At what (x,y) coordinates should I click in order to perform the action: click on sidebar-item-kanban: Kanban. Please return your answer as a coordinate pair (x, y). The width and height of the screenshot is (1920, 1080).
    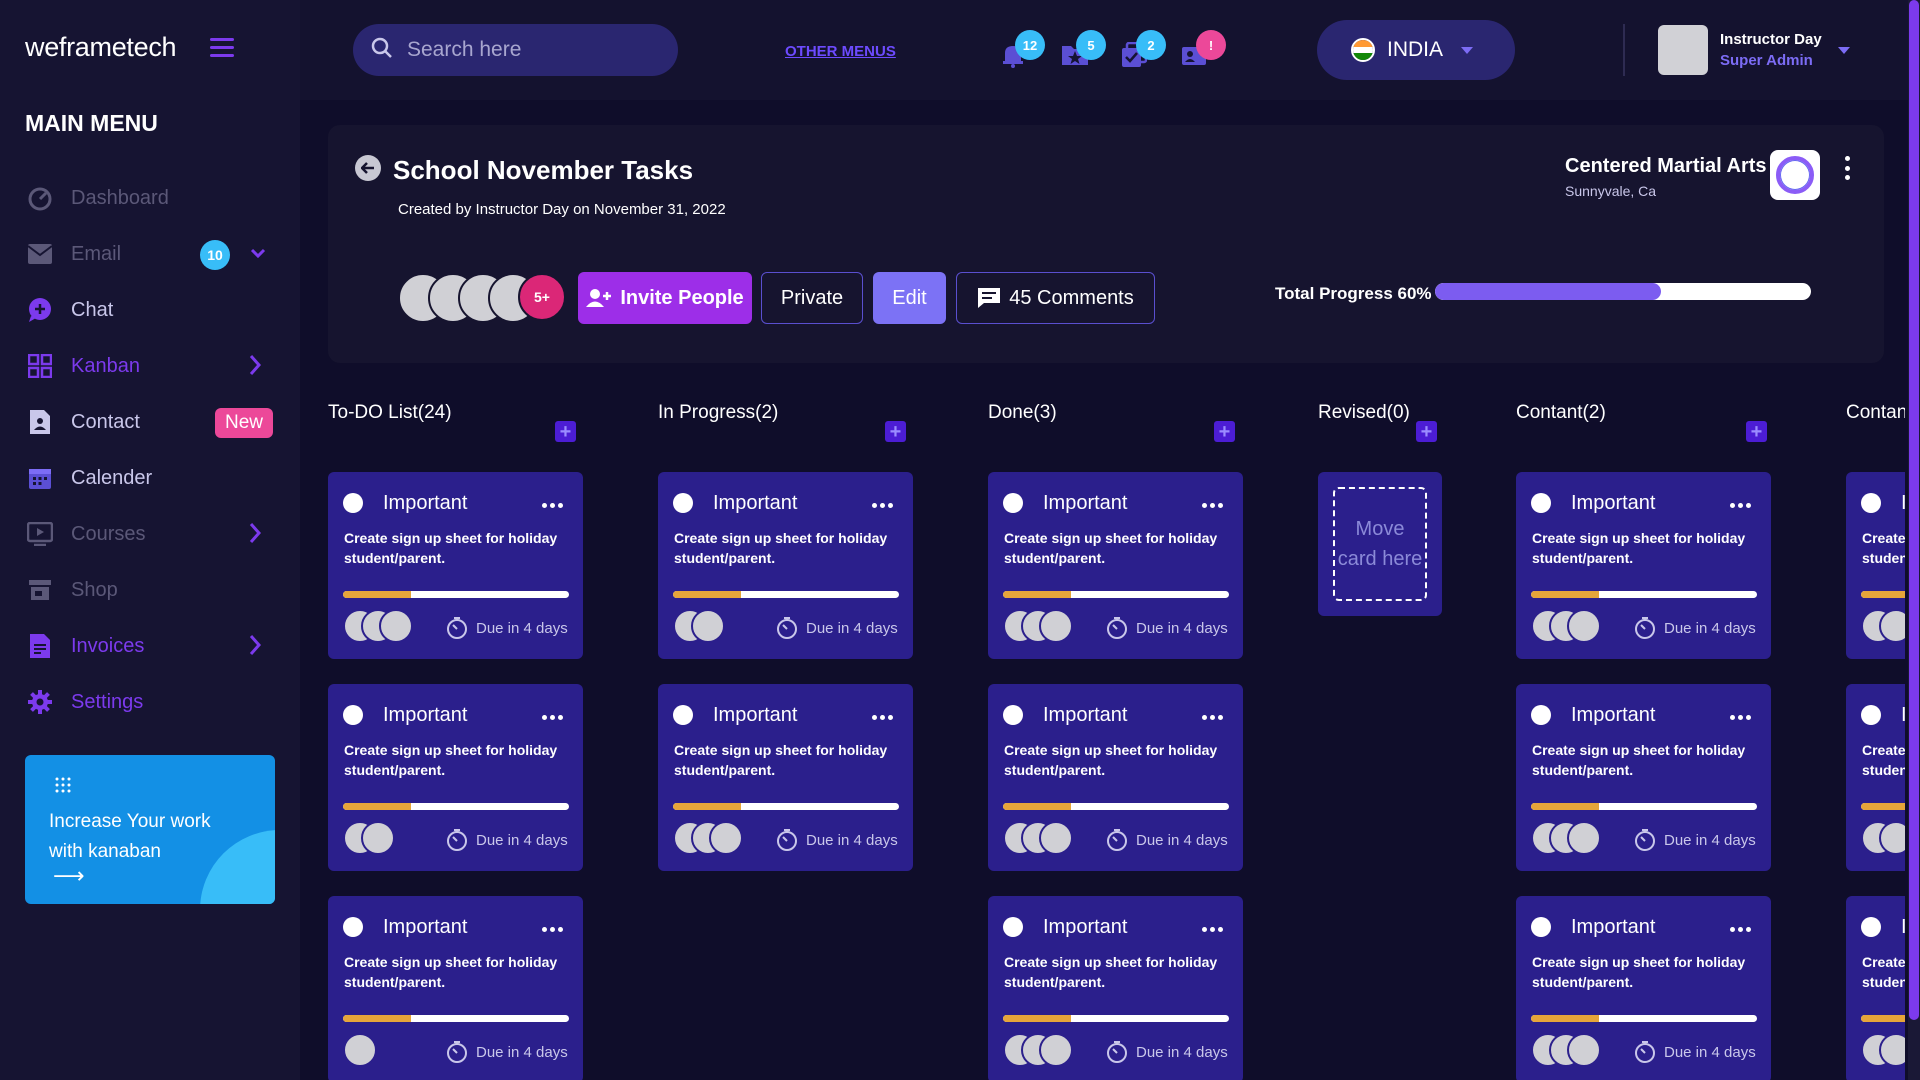
    Looking at the image, I should click on (150, 366).